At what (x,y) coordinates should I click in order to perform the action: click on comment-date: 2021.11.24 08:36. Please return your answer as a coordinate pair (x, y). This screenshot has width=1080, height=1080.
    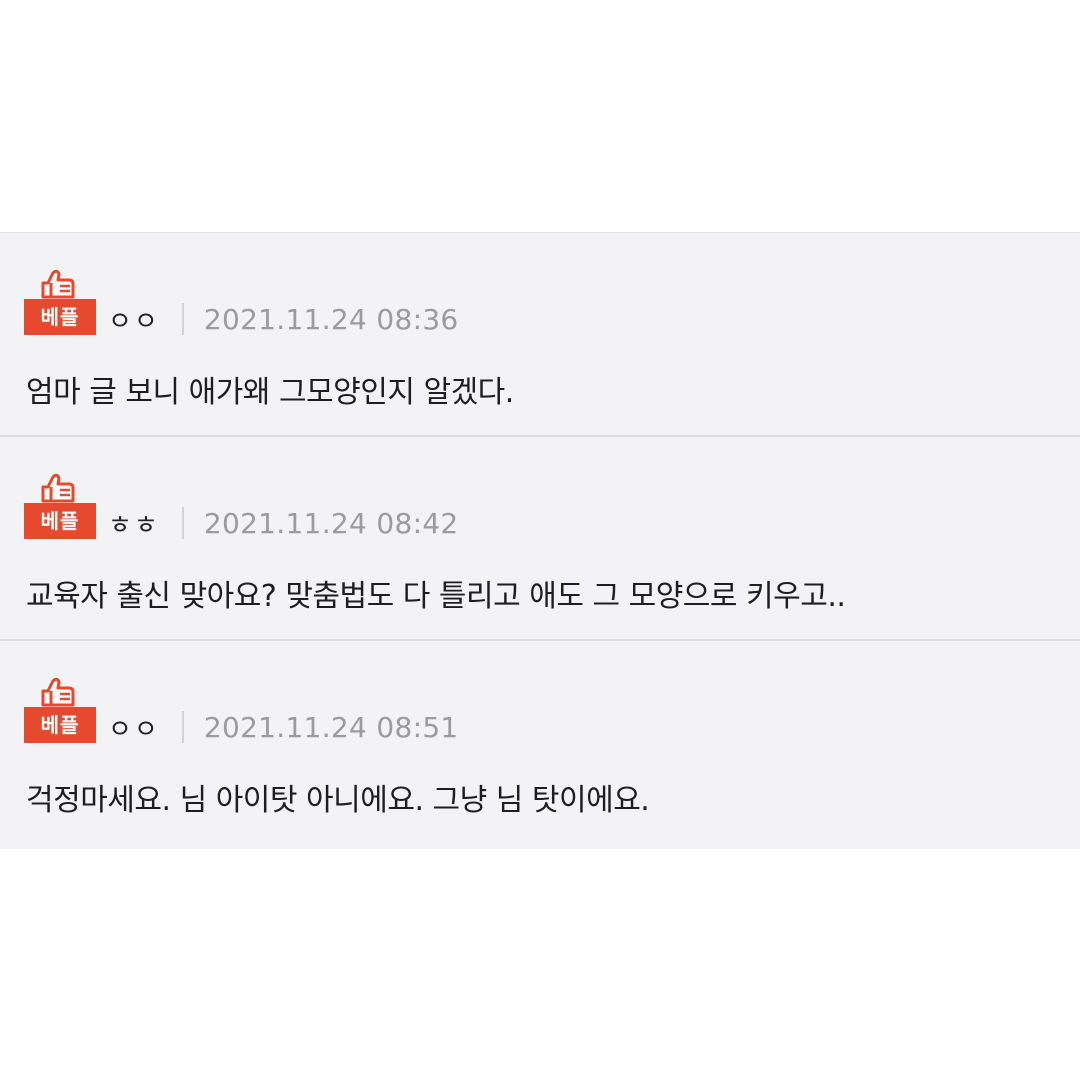
    Looking at the image, I should click on (331, 319).